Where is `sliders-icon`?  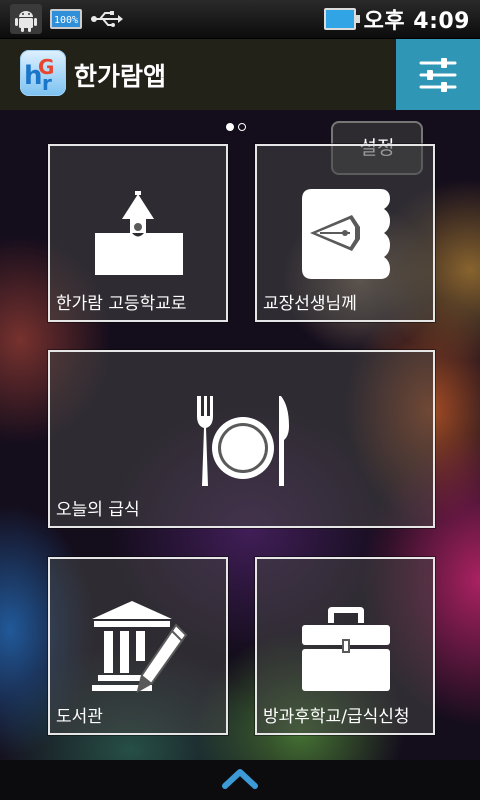 sliders-icon is located at coordinates (438, 74).